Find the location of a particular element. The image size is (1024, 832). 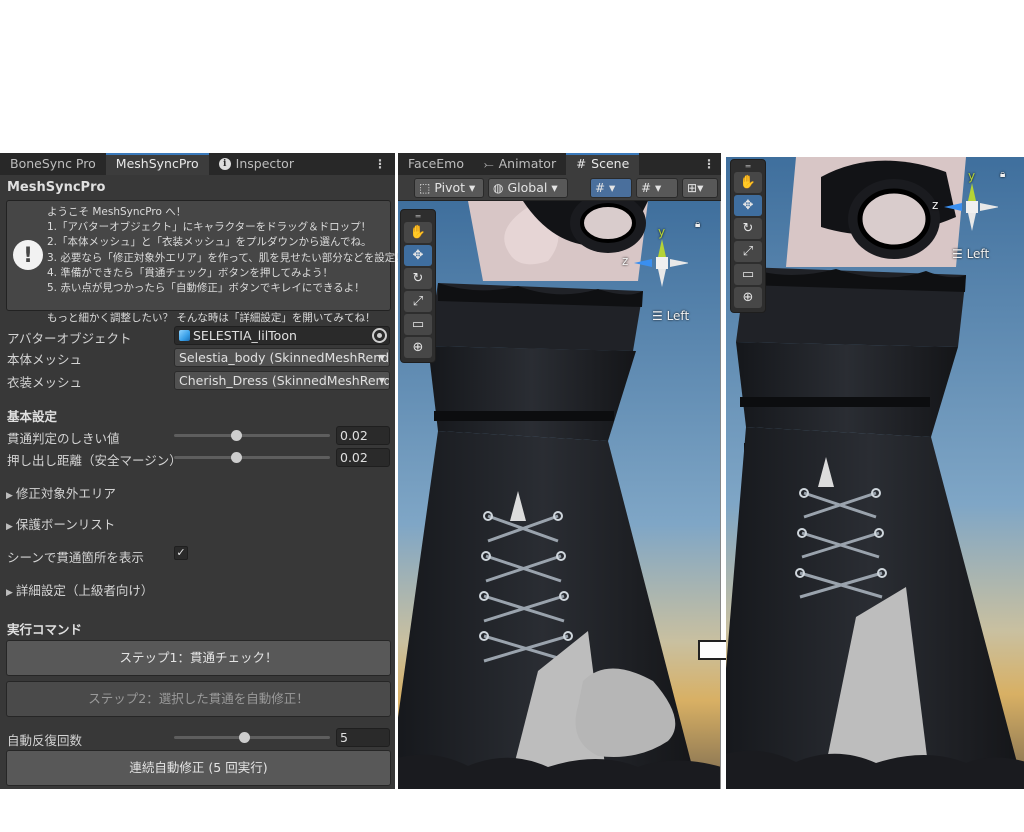

tab-inspector: i Inspector is located at coordinates (256, 164).